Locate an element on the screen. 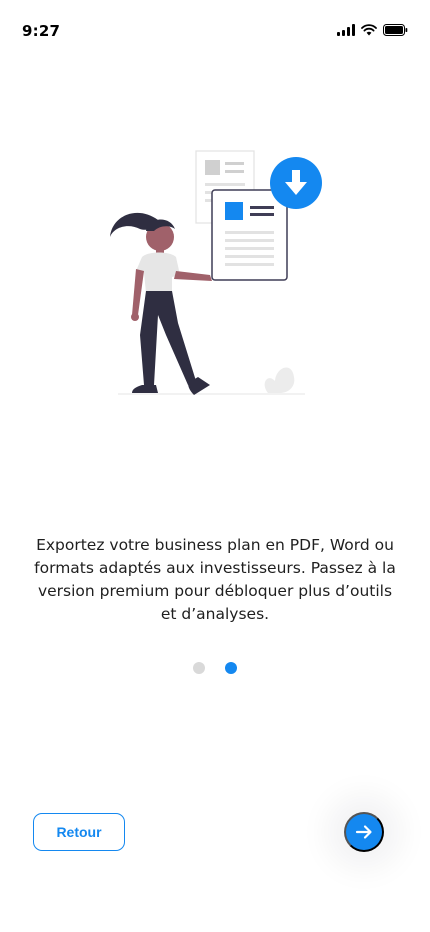 The image size is (430, 932). status-time: 9:27 is located at coordinates (41, 31).